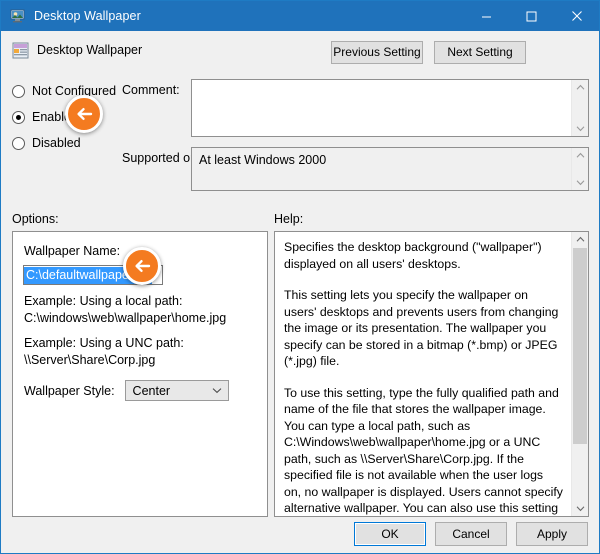  Describe the element at coordinates (300, 16) in the screenshot. I see `title-bar: Desktop Wallpaper` at that location.